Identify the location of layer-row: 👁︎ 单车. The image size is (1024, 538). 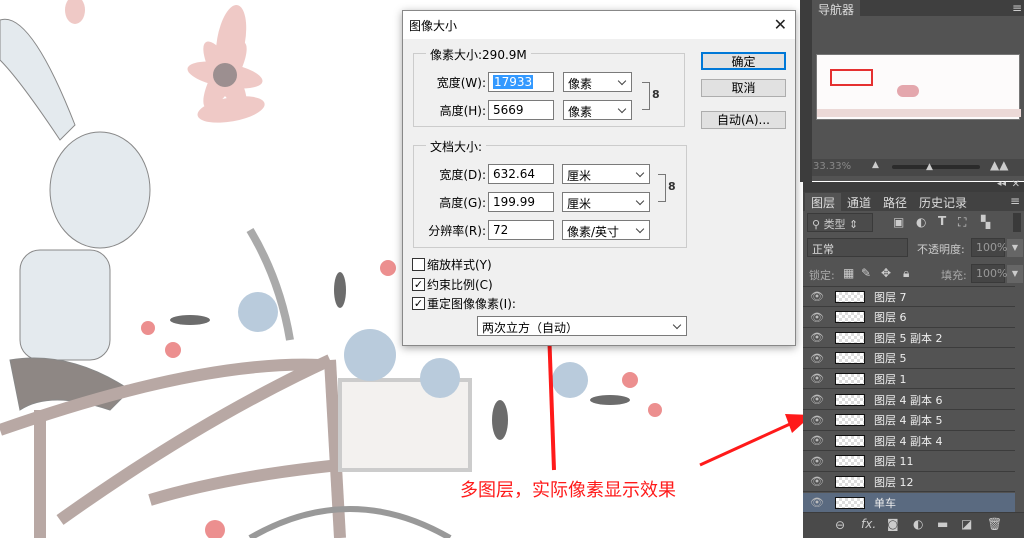
(909, 503).